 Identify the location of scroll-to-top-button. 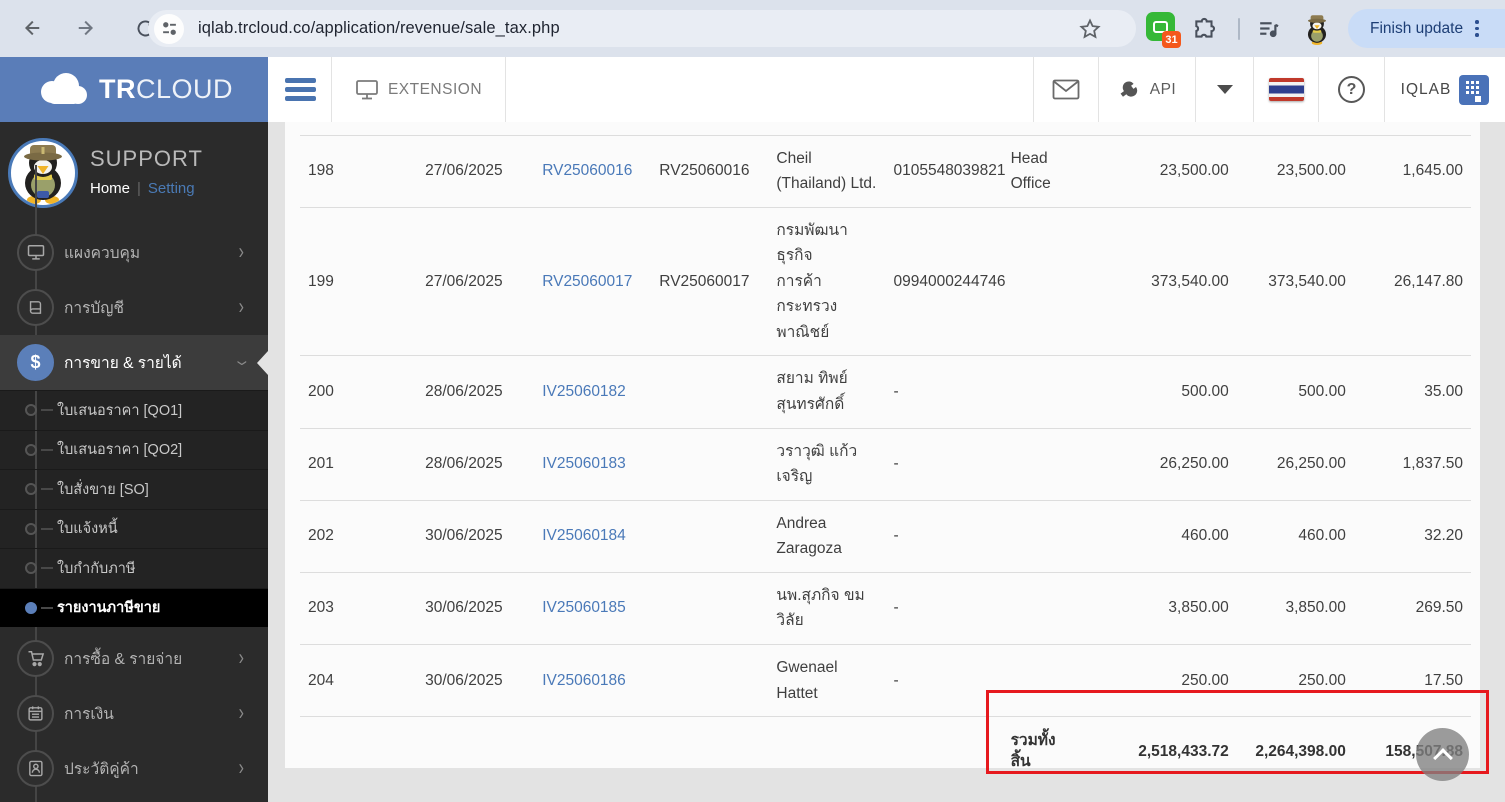
(1442, 754).